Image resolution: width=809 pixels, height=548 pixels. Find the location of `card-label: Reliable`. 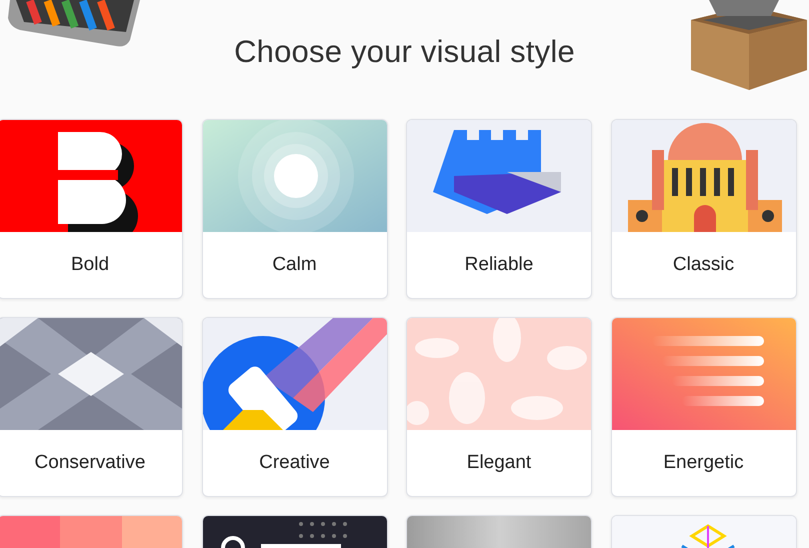

card-label: Reliable is located at coordinates (499, 265).